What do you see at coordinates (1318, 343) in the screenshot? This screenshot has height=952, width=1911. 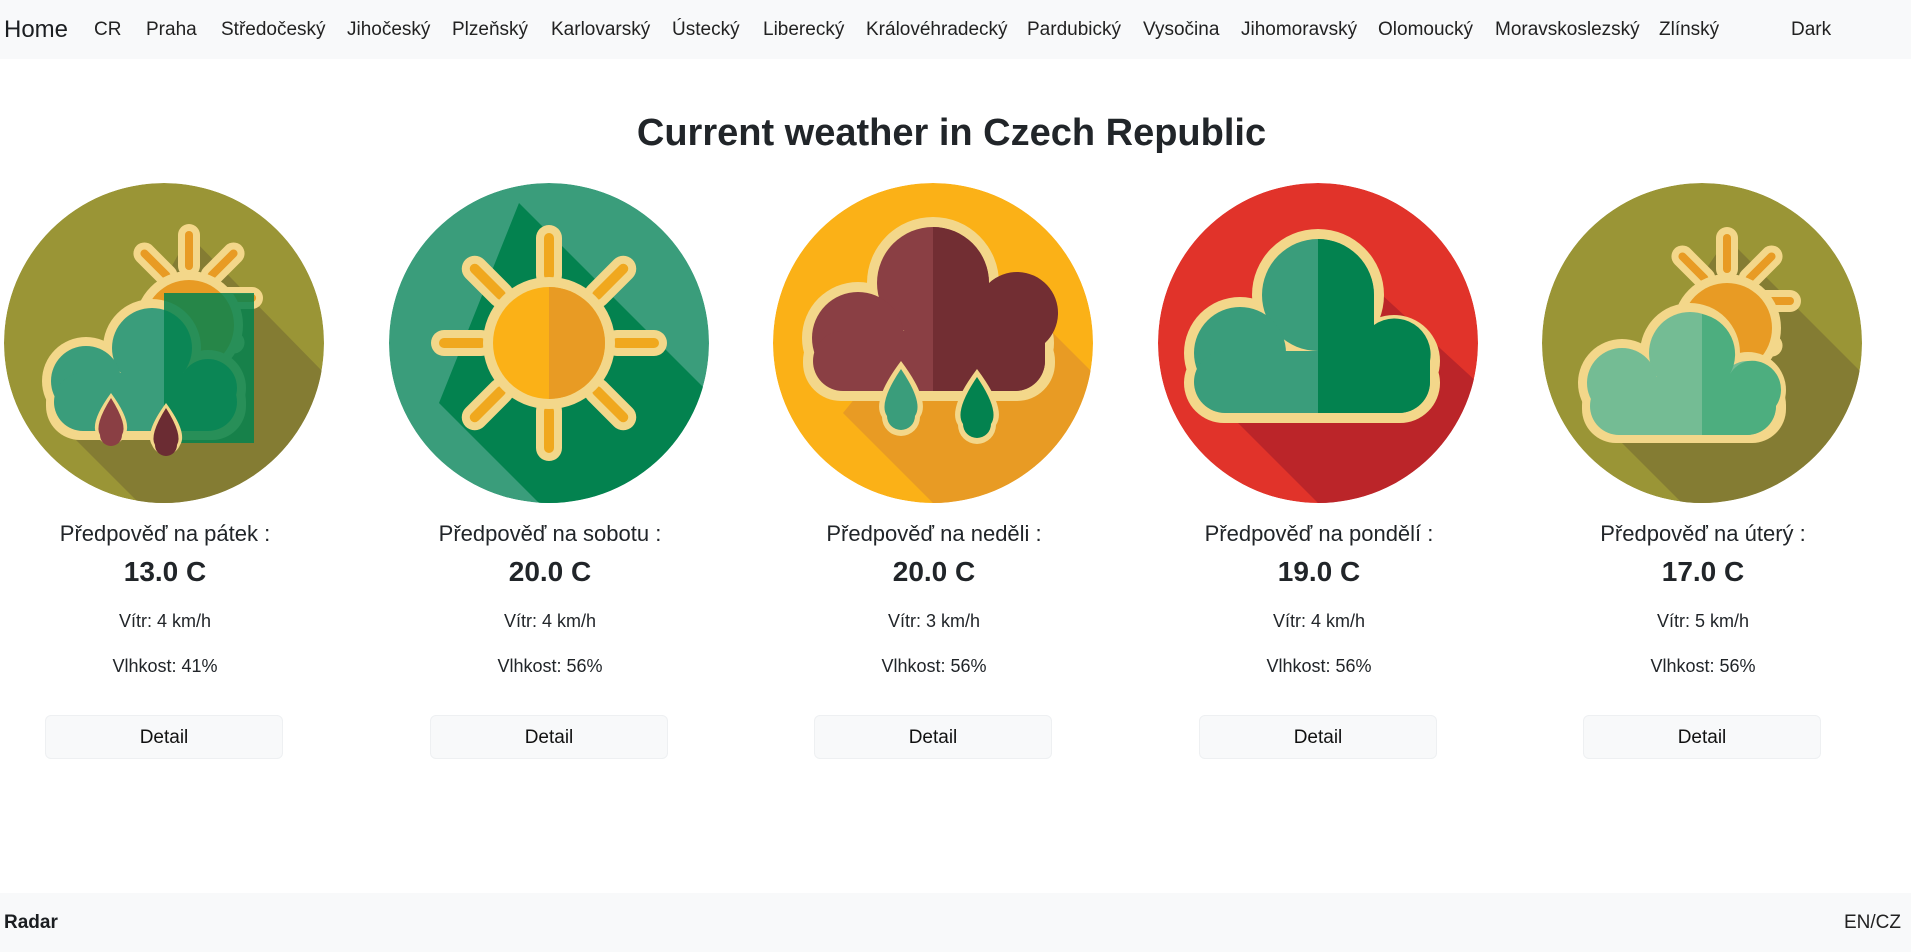 I see `cloud-icon` at bounding box center [1318, 343].